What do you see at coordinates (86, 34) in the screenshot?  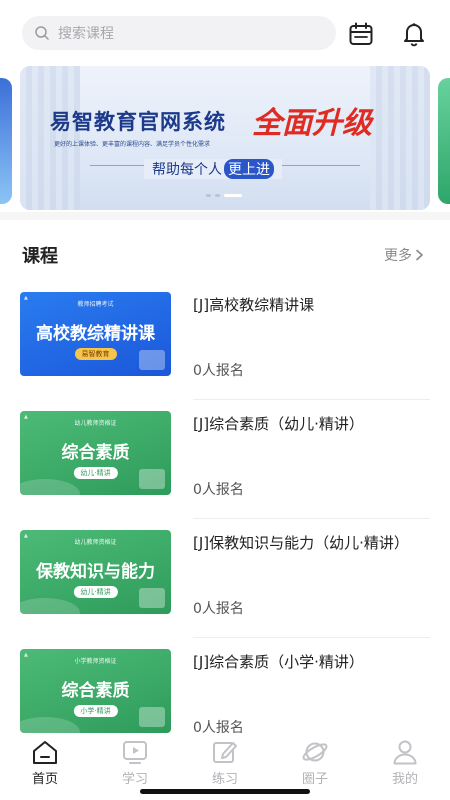 I see `search-placeholder: 搜索课程` at bounding box center [86, 34].